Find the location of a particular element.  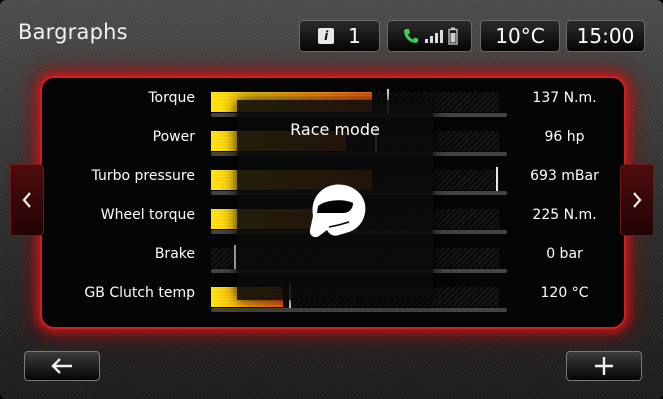

previous-page-button is located at coordinates (27, 200).